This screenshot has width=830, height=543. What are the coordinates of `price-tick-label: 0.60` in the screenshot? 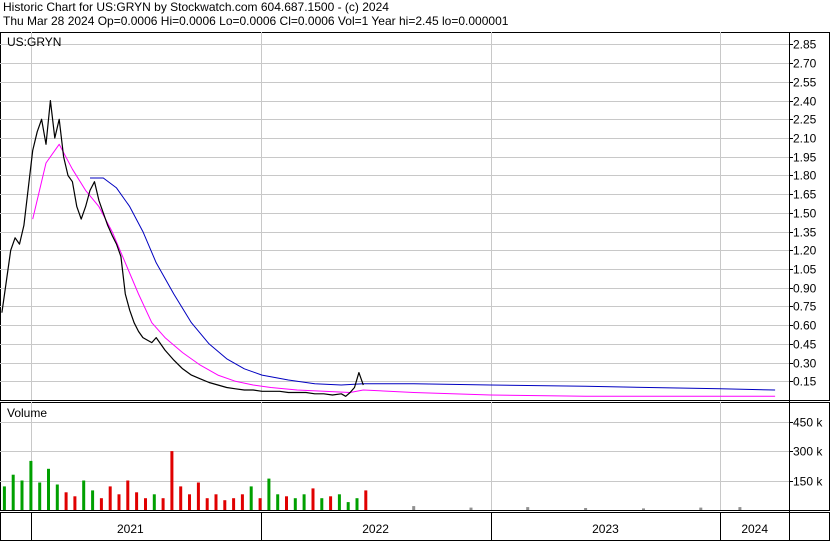 It's located at (805, 326).